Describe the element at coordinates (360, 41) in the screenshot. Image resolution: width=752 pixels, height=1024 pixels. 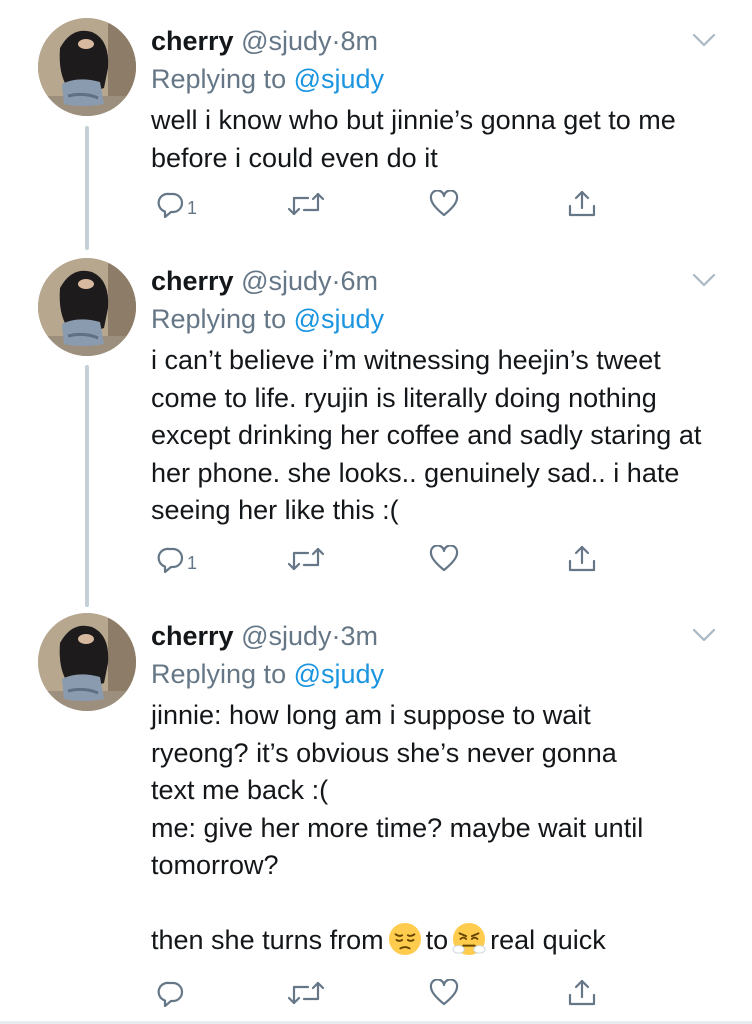
I see `timestamp: 8m` at that location.